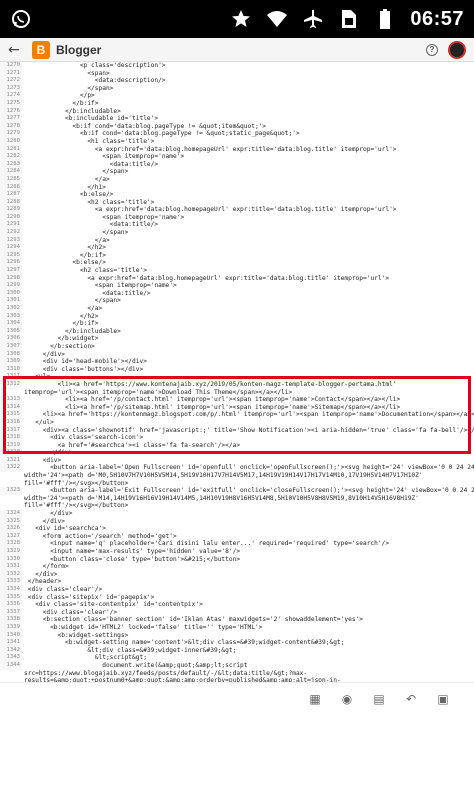  What do you see at coordinates (11, 620) in the screenshot?
I see `line-number: 1338` at bounding box center [11, 620].